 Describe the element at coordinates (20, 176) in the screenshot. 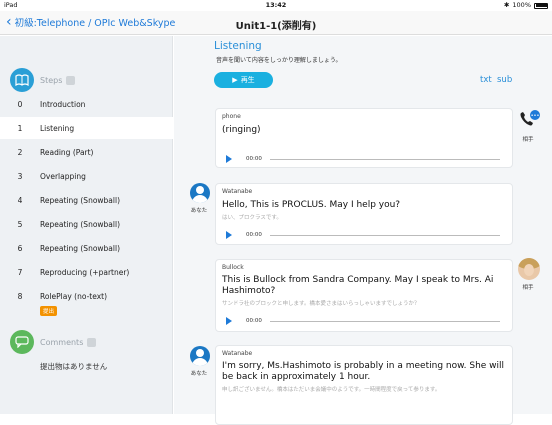

I see `step-number: 3` at that location.